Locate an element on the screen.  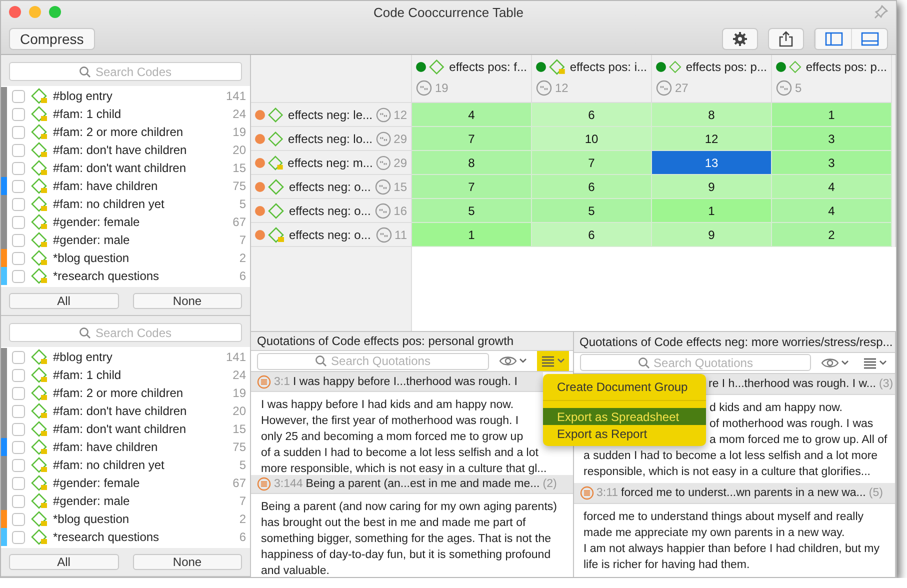
menu-item: Export as Spreadsheet is located at coordinates (624, 416).